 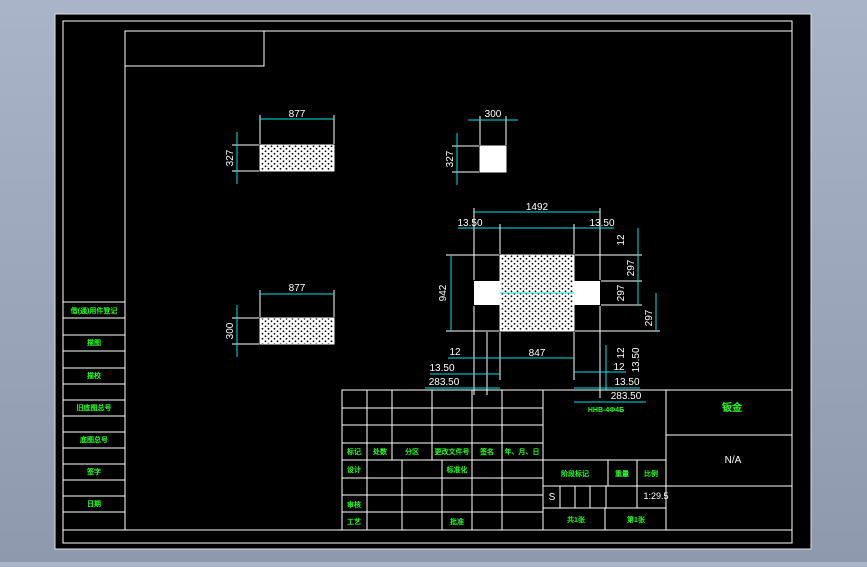 I want to click on part-2-width-dim: 300, so click(x=493, y=114).